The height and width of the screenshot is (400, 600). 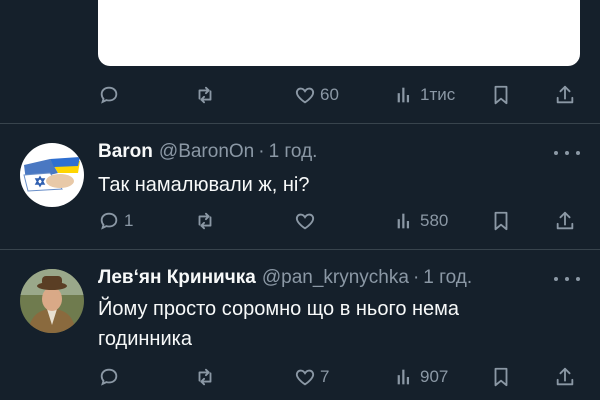 What do you see at coordinates (177, 278) in the screenshot?
I see `author-name: Лев‘ян Криничка` at bounding box center [177, 278].